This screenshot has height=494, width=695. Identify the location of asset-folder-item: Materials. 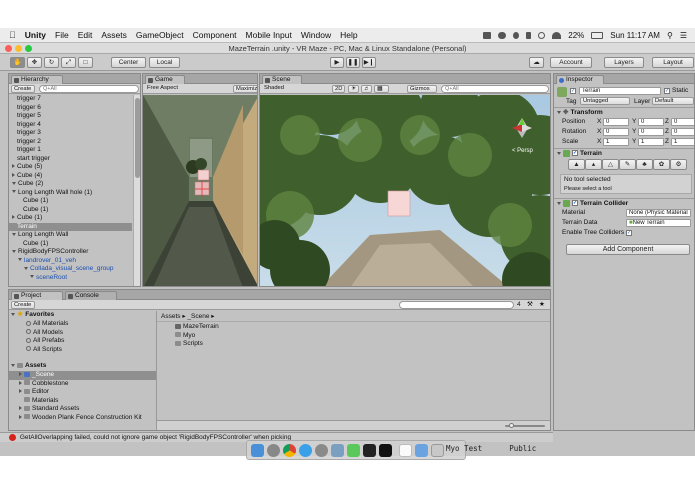
(82, 401).